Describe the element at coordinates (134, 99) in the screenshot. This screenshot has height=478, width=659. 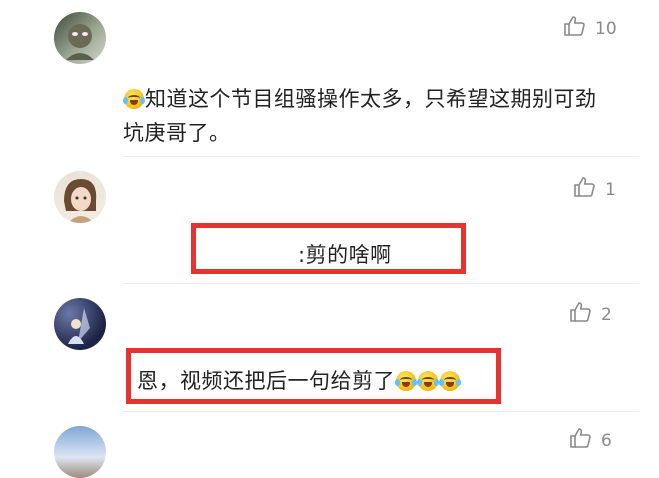
I see `laugh-cry-emoji-icon` at that location.